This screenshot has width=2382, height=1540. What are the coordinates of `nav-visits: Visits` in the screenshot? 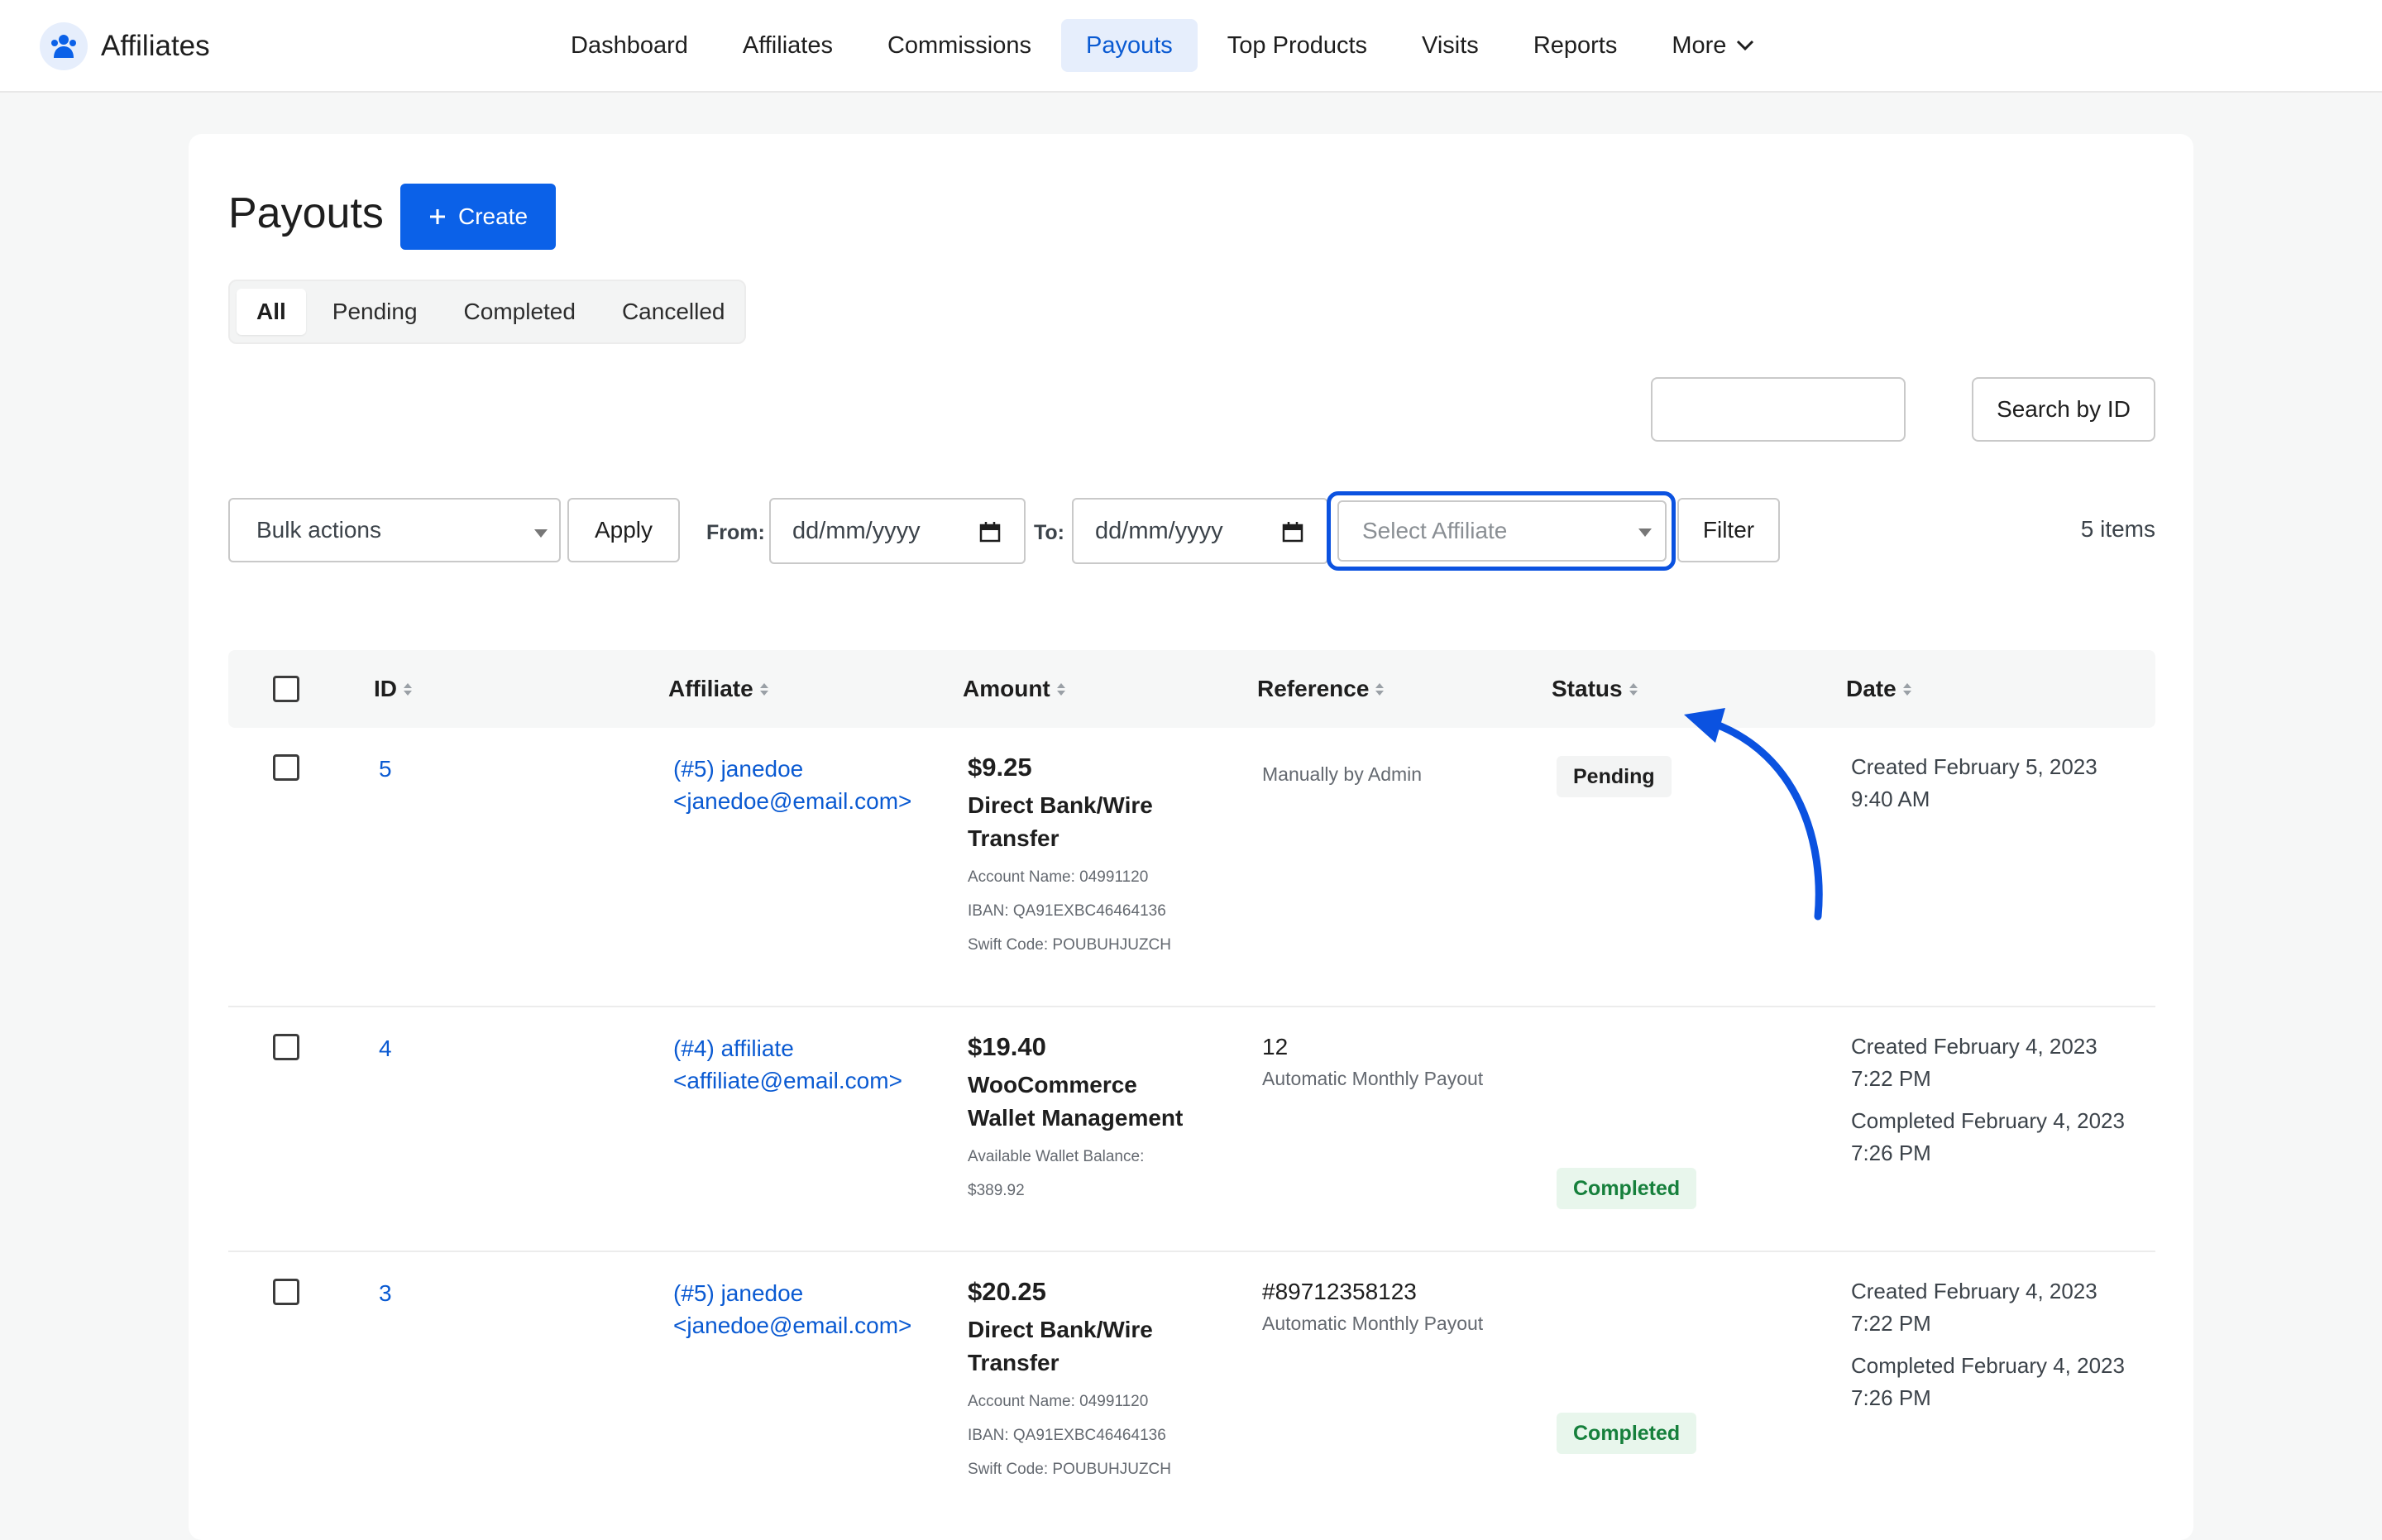 It's located at (1450, 45).